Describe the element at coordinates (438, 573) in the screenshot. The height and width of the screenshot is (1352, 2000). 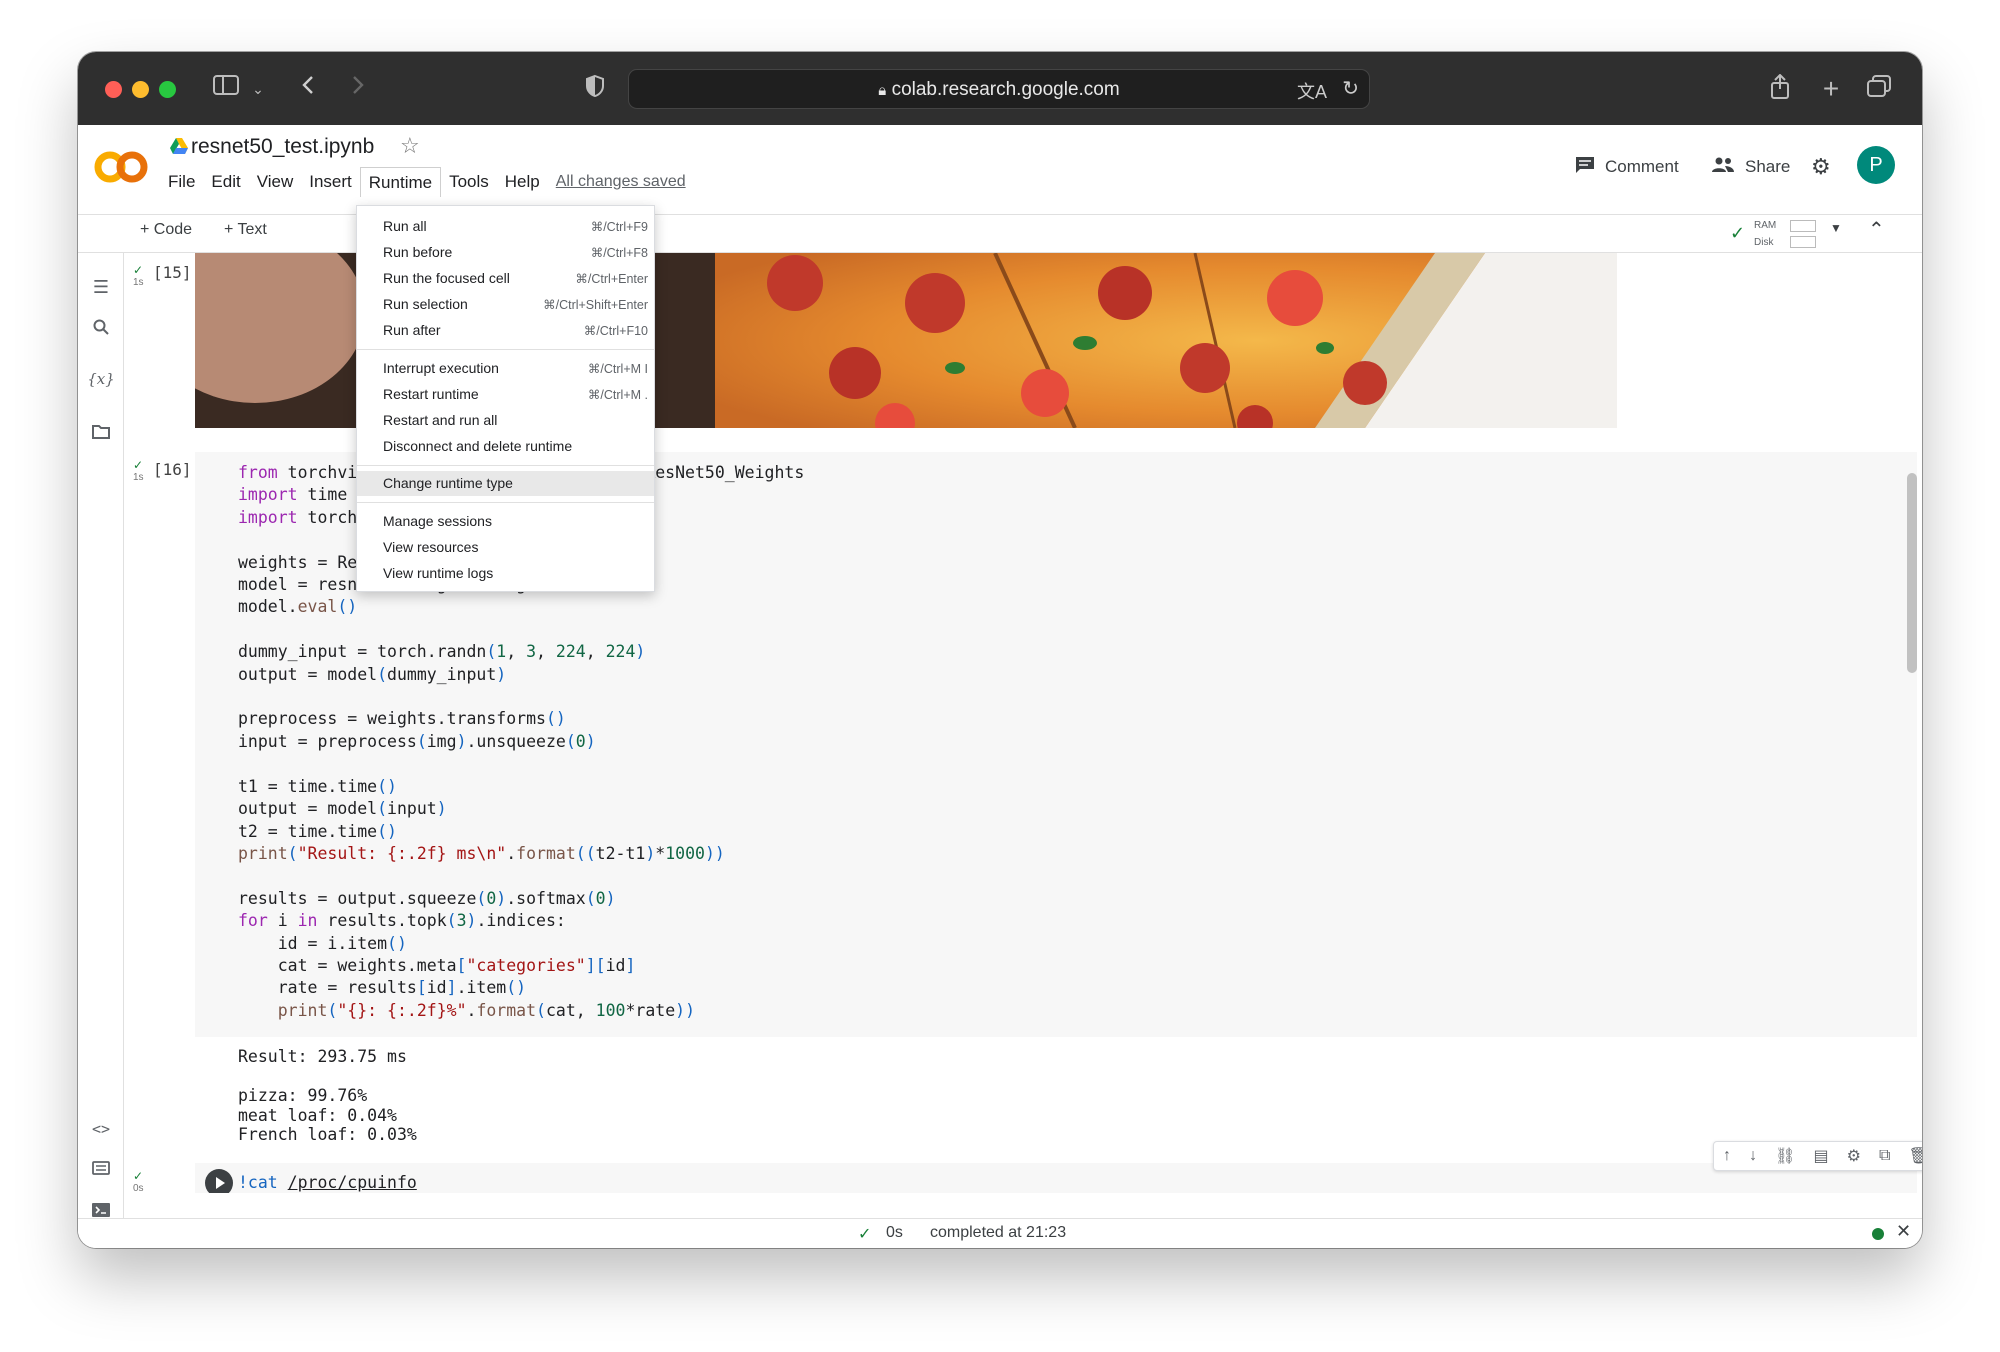
I see `menu-item-label: View runtime logs` at that location.